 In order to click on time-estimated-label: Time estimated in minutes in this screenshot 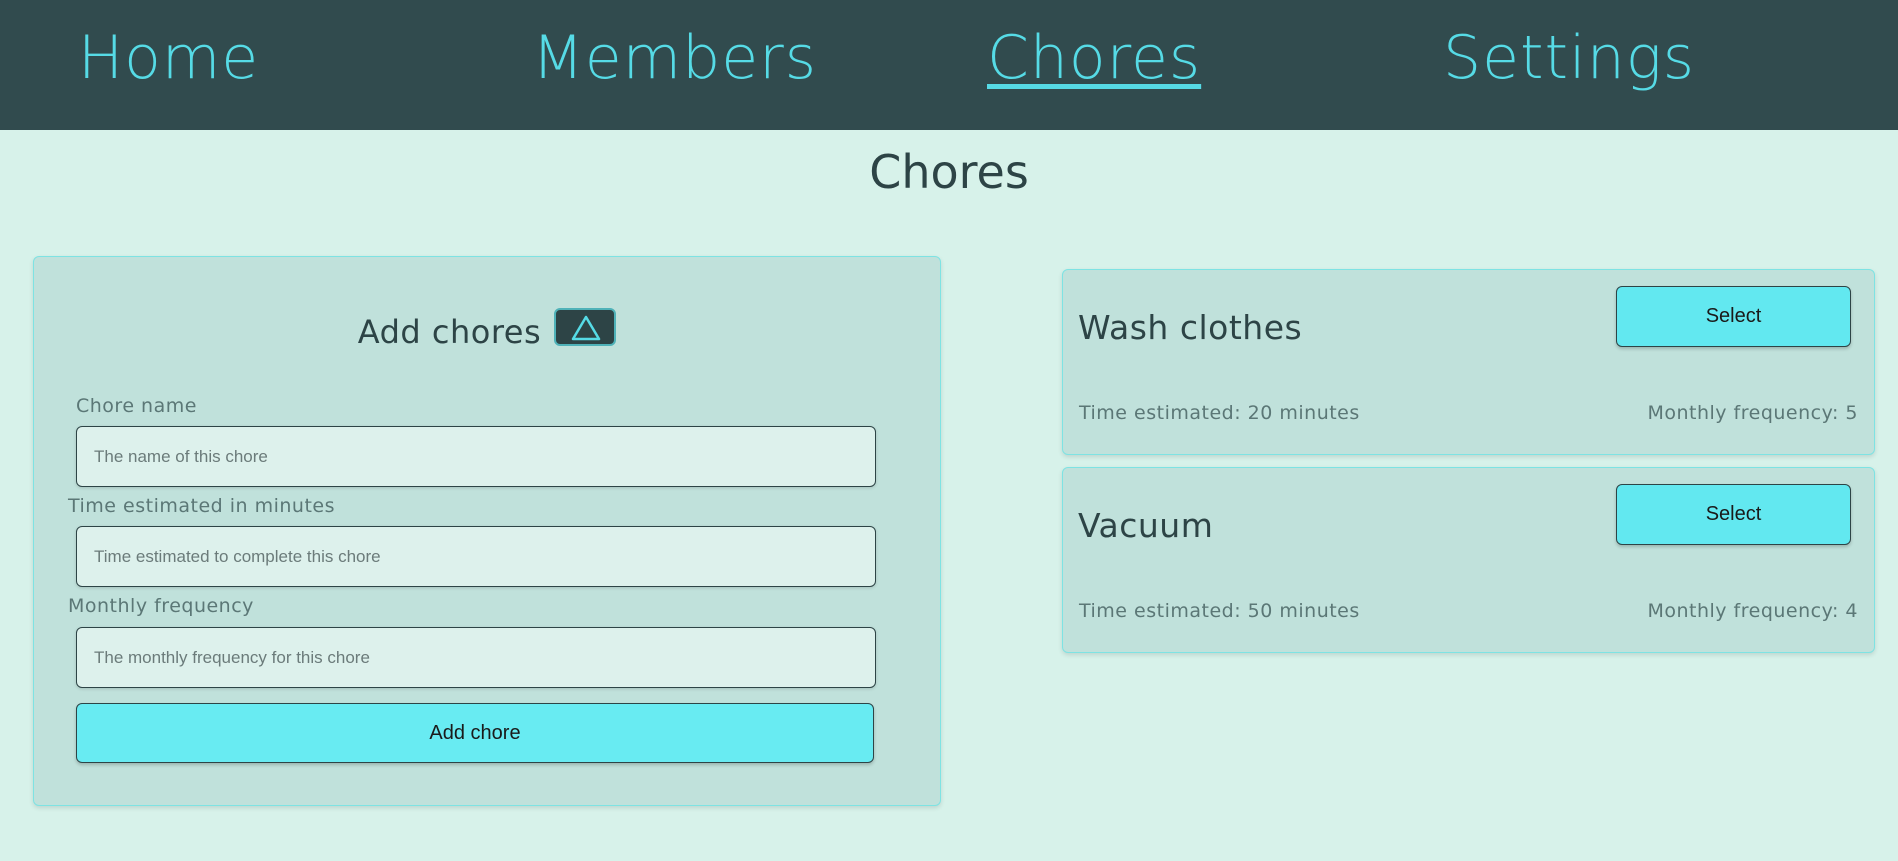, I will do `click(202, 506)`.